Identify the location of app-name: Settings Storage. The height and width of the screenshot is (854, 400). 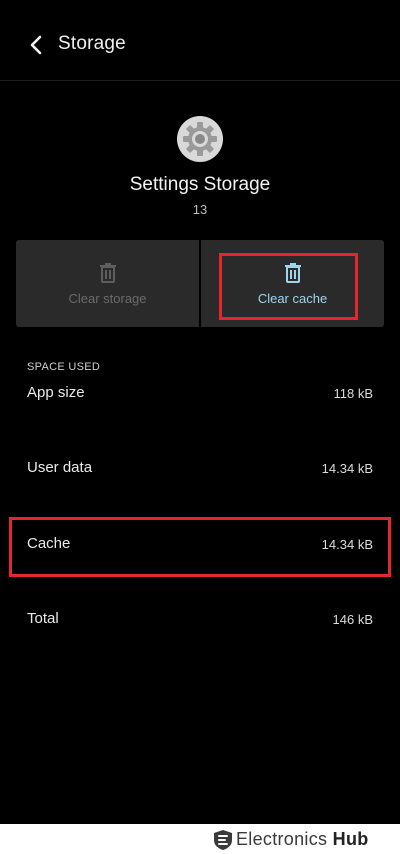
(200, 184).